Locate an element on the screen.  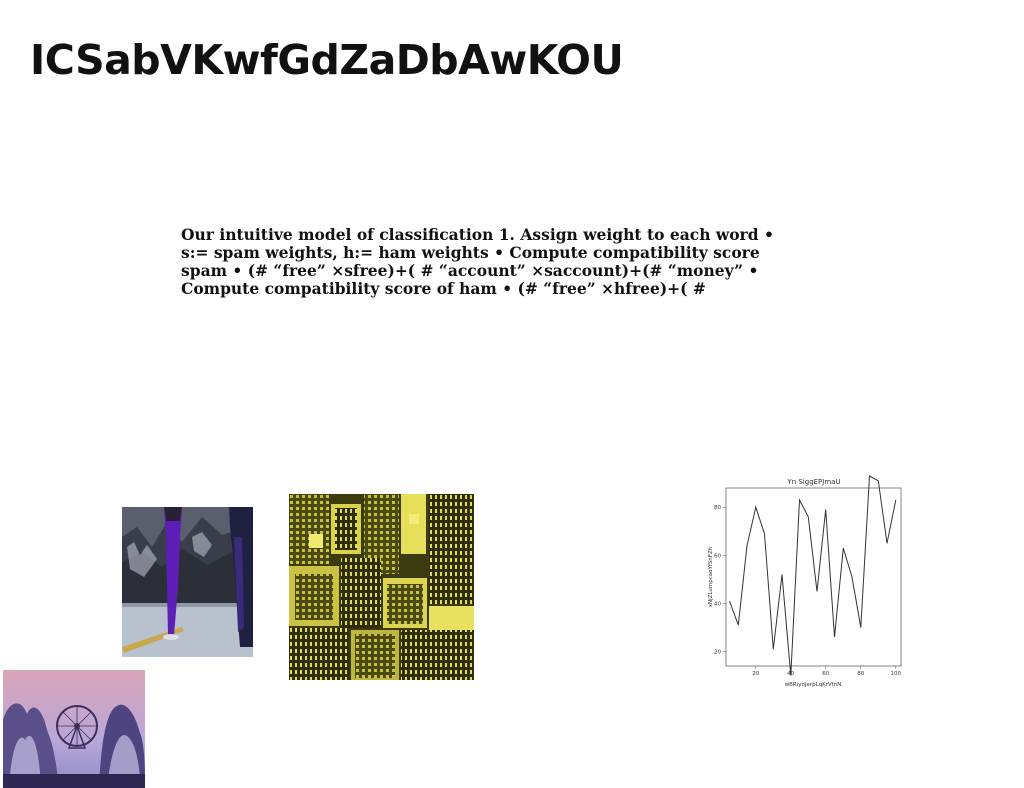
legs-on-stage-photo is located at coordinates (187, 582).